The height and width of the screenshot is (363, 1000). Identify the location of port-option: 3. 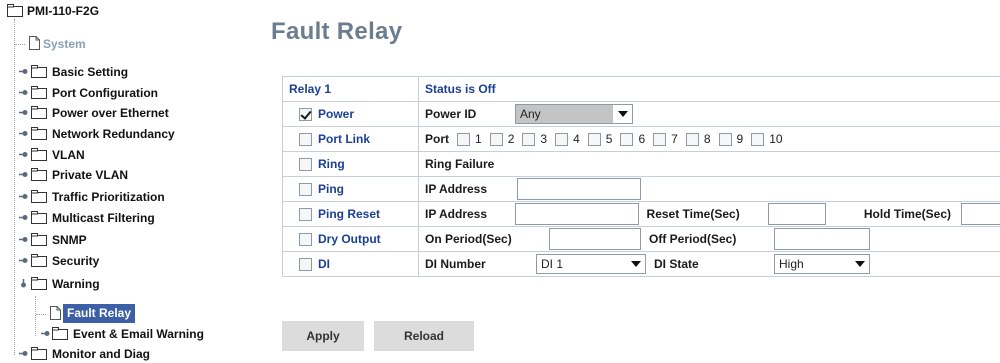
(534, 139).